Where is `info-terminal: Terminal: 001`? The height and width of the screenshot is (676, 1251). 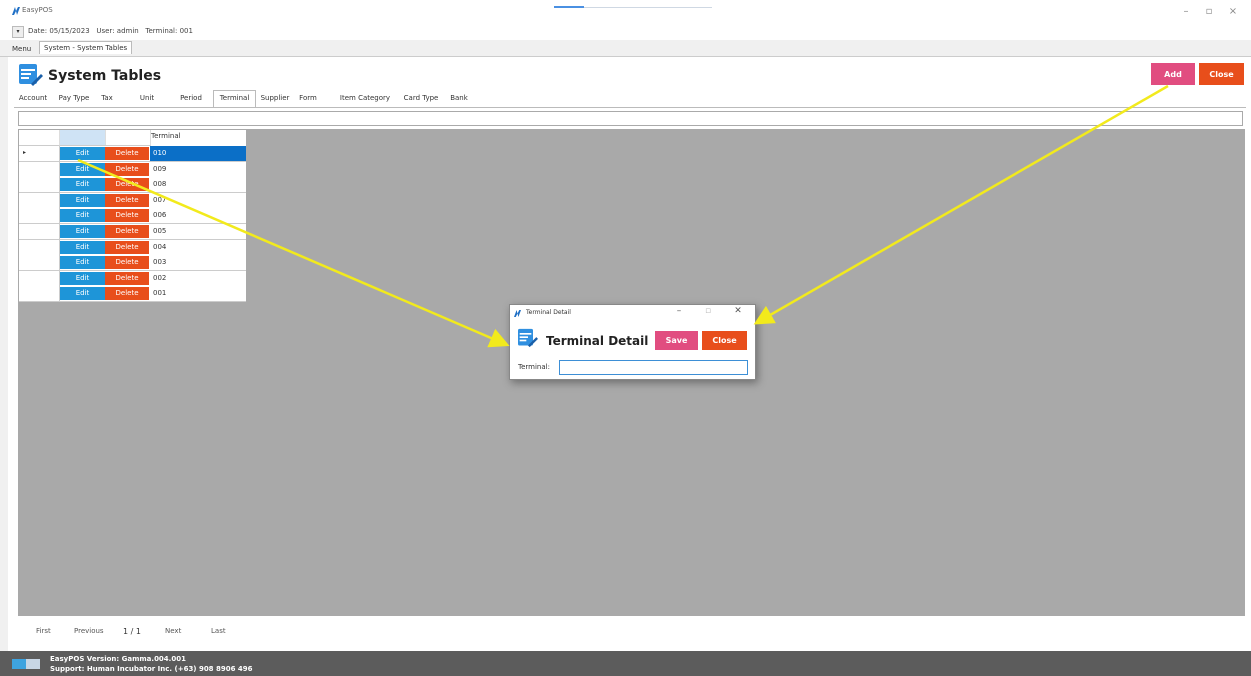 info-terminal: Terminal: 001 is located at coordinates (169, 31).